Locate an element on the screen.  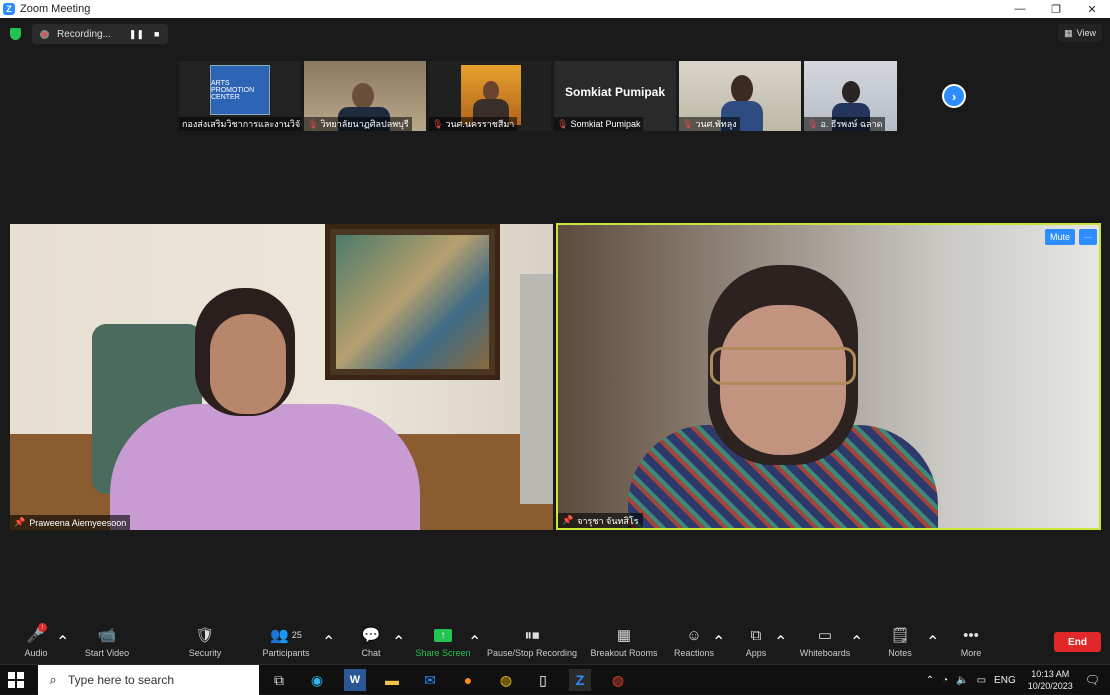
stop-recording-button: ■ is located at coordinates (156, 34).